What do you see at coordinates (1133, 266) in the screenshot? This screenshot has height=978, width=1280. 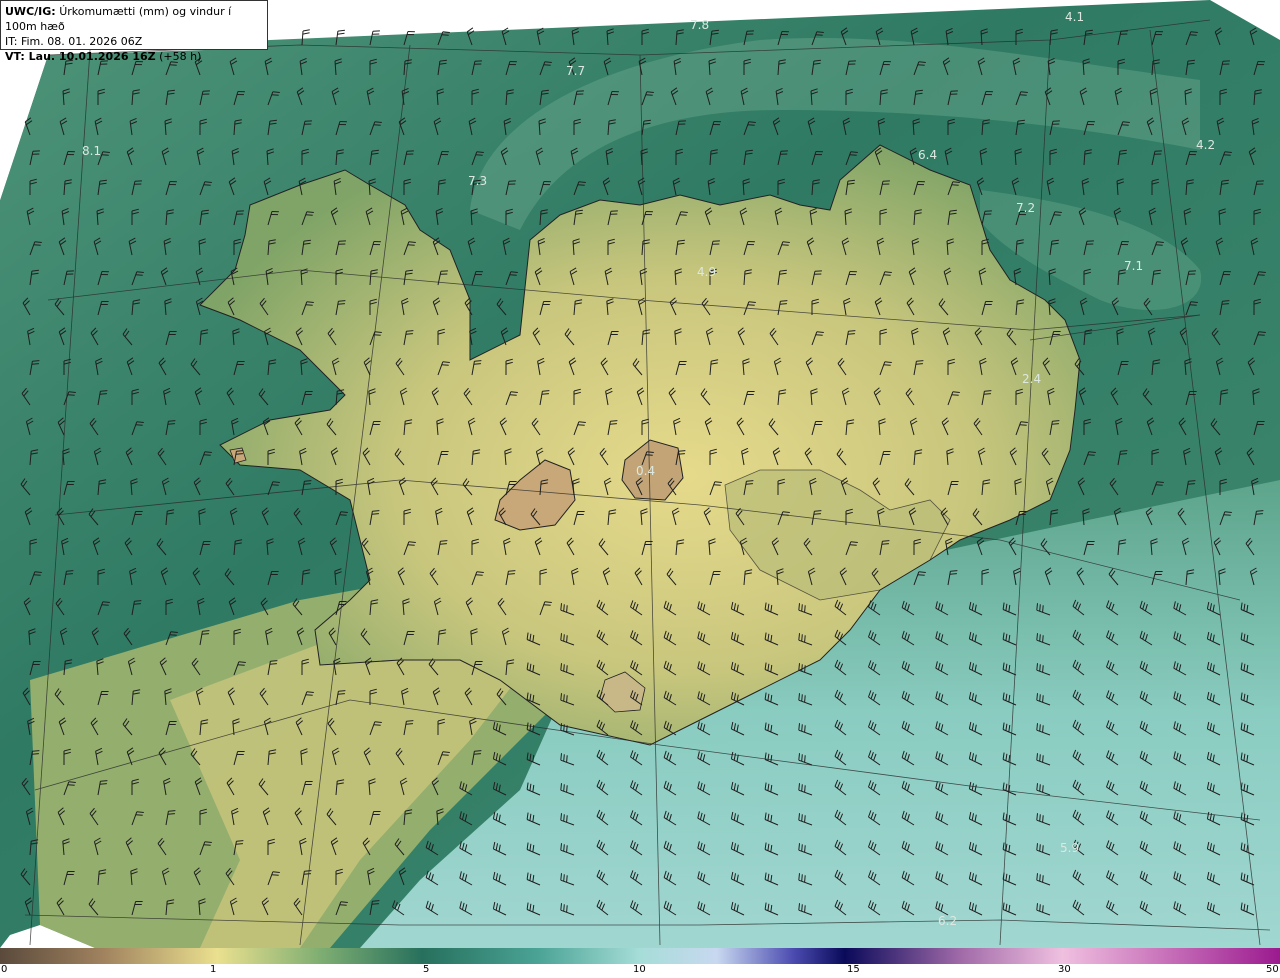 I see `value-label: 7.1` at bounding box center [1133, 266].